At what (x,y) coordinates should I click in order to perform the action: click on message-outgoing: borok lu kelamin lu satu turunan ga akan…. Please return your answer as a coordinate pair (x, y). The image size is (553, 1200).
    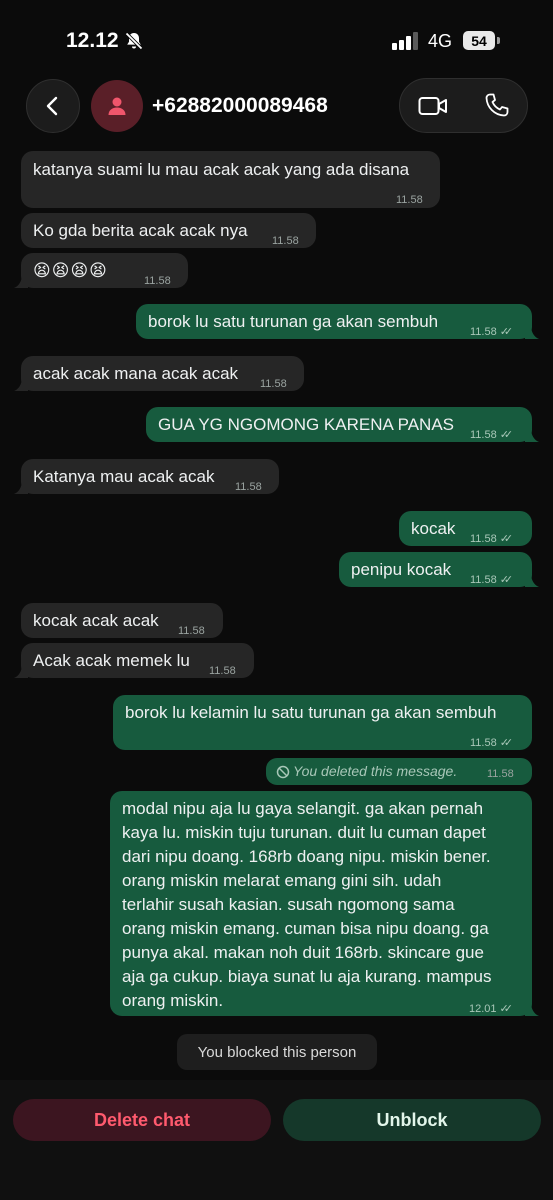
    Looking at the image, I should click on (322, 722).